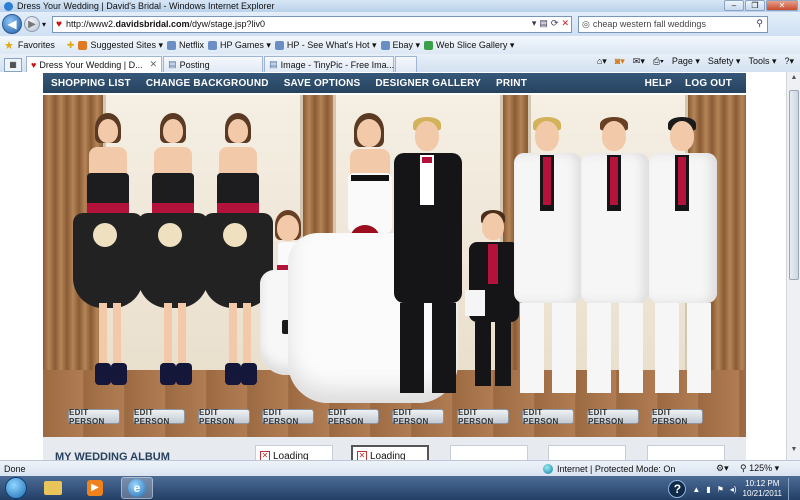 This screenshot has height=500, width=800. I want to click on feeds-icon: ◙▾, so click(620, 61).